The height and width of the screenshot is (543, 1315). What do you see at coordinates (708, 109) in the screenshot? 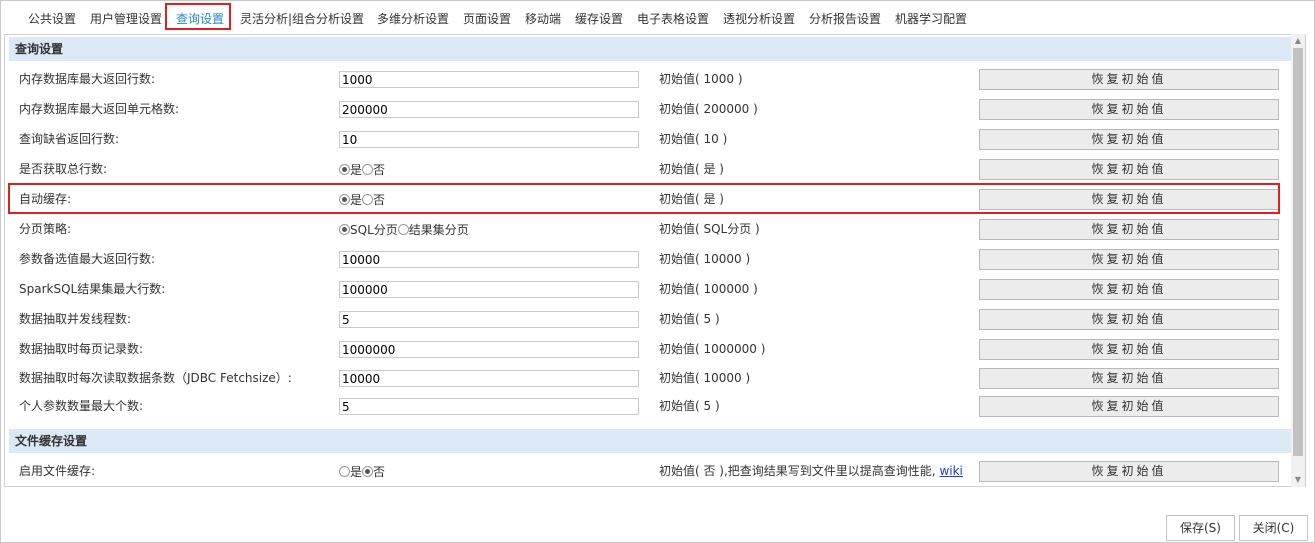
I see `initial-value-text: 初始值( 200000 )` at bounding box center [708, 109].